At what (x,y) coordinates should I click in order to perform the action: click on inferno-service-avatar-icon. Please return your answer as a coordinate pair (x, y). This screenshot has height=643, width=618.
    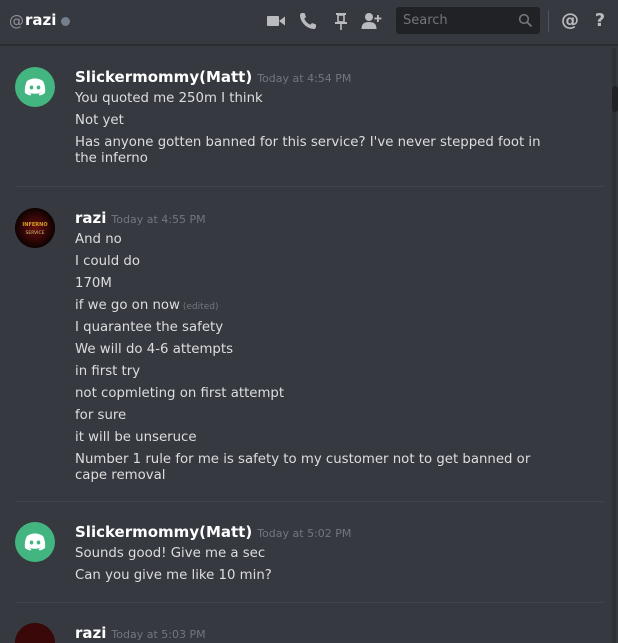
    Looking at the image, I should click on (35, 633).